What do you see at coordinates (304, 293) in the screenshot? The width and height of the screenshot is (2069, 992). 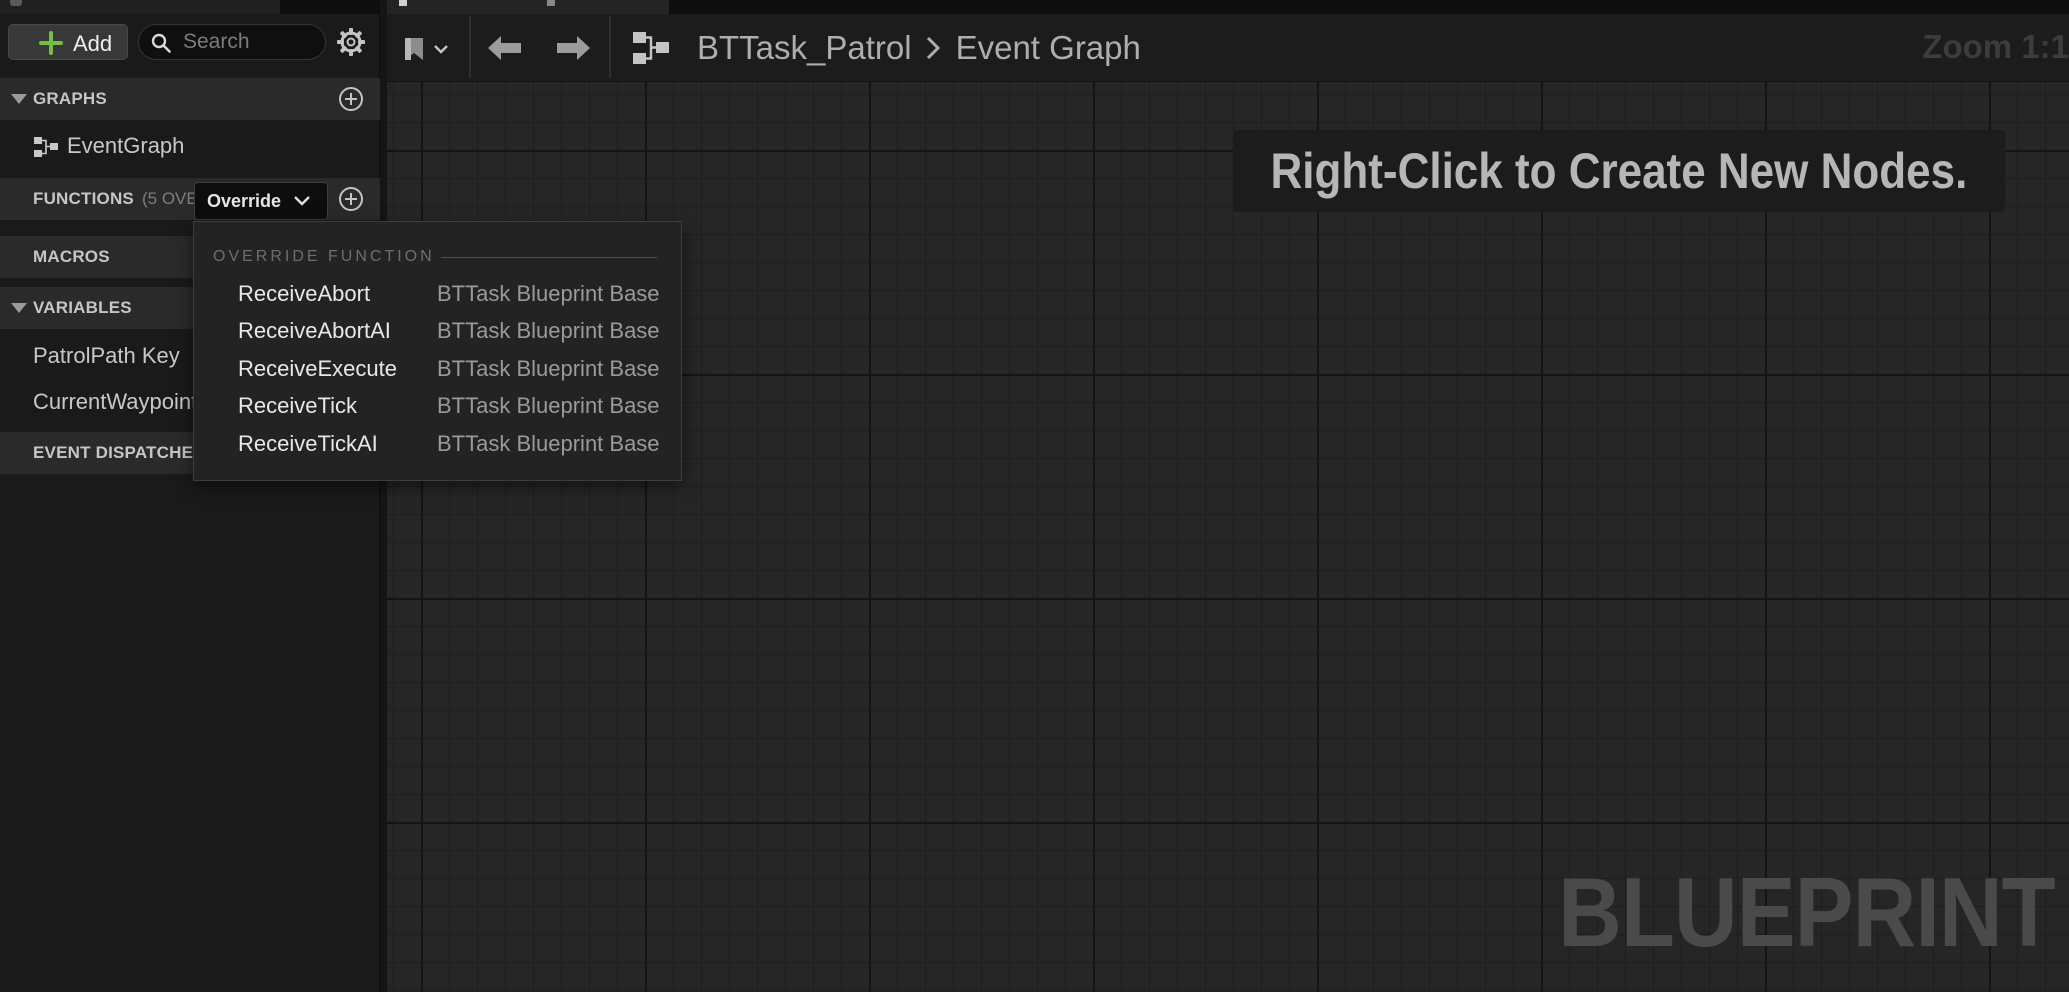 I see `menu-item-name: ReceiveAbort` at bounding box center [304, 293].